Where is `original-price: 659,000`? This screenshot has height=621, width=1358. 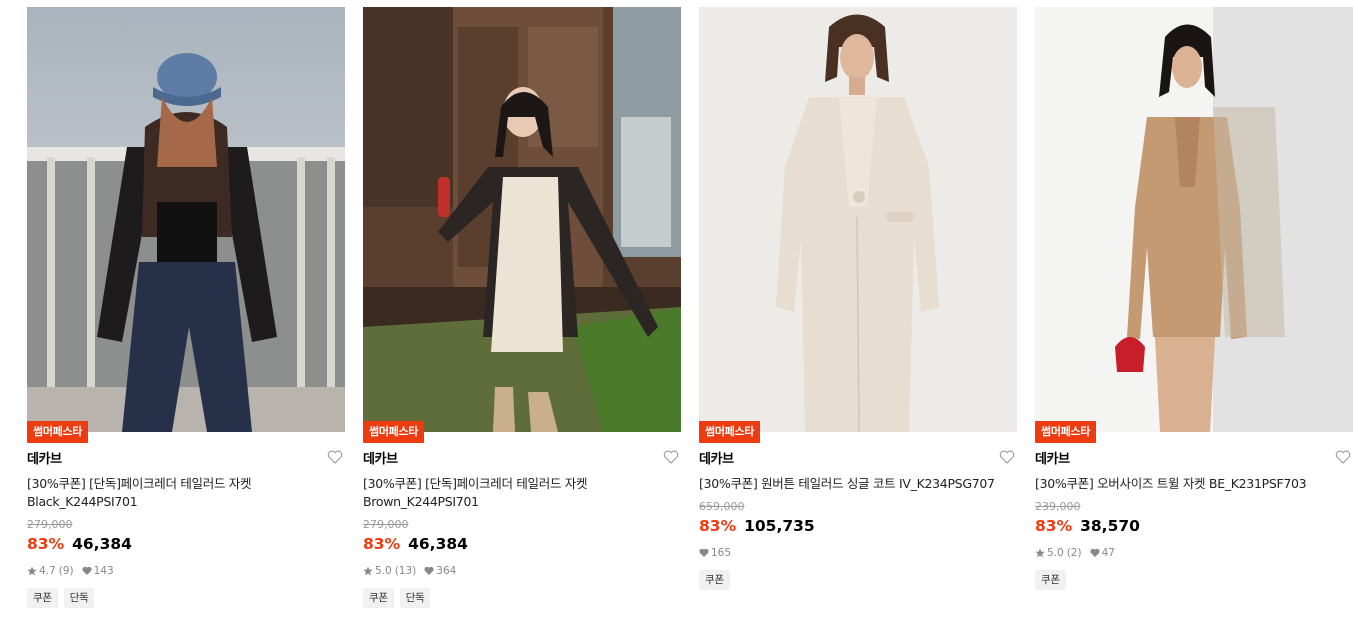 original-price: 659,000 is located at coordinates (722, 506).